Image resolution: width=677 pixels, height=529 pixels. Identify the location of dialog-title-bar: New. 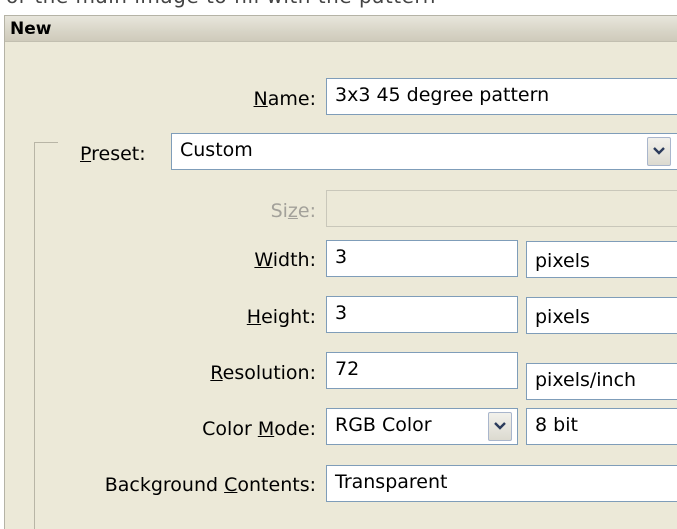
(341, 29).